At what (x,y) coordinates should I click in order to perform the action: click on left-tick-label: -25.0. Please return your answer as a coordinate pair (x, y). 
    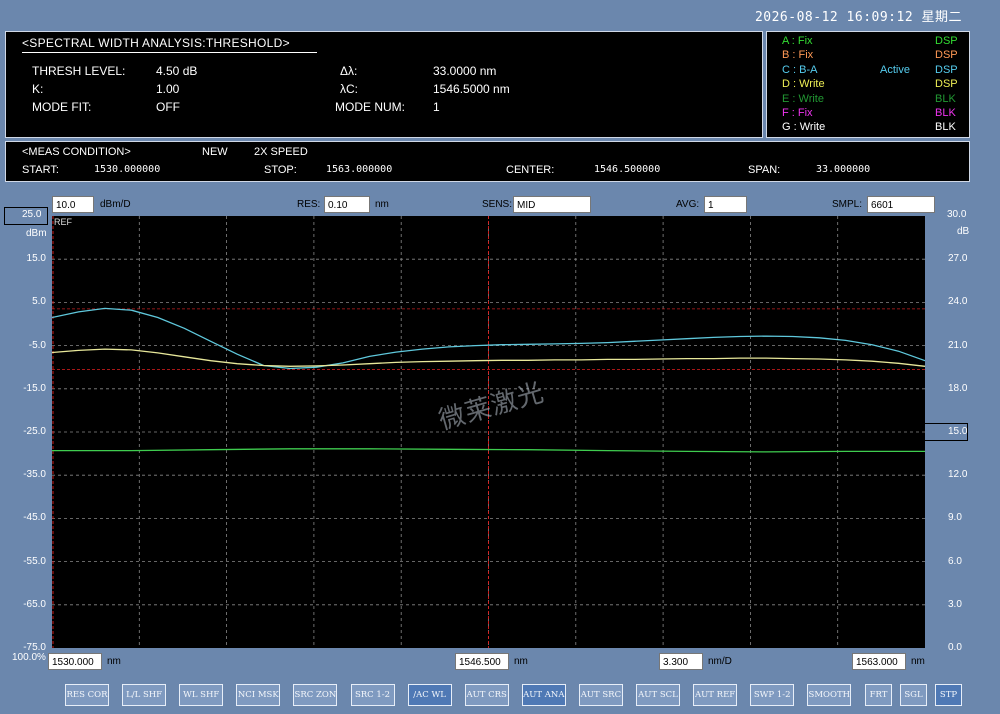
    Looking at the image, I should click on (34, 431).